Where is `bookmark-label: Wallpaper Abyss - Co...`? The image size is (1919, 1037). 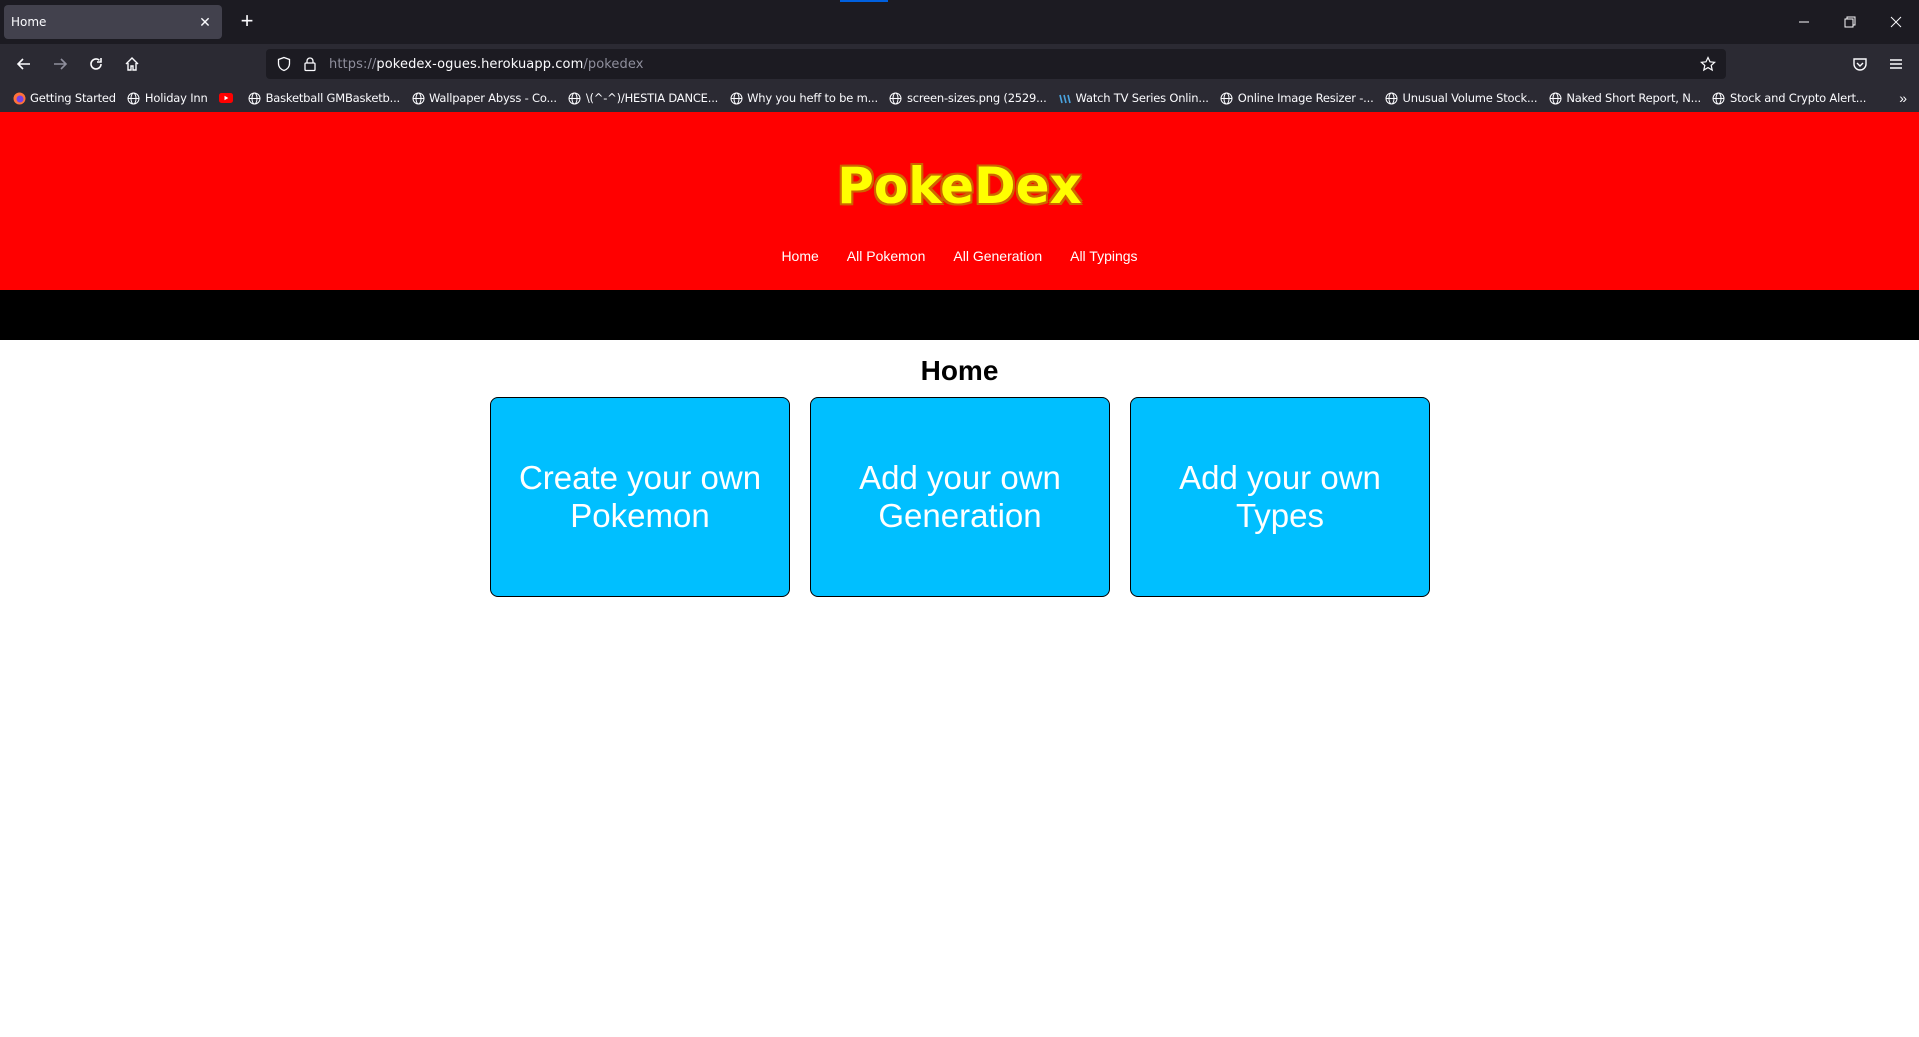
bookmark-label: Wallpaper Abyss - Co... is located at coordinates (493, 98).